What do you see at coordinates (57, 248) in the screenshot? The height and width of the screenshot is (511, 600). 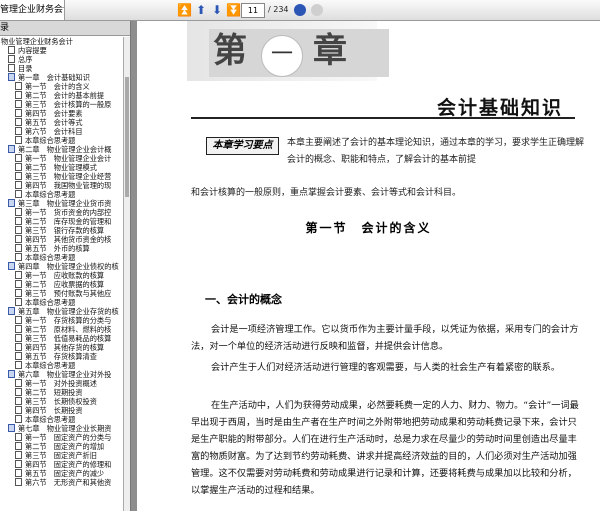 I see `bookmark-label: 第五节 外币的核算` at bounding box center [57, 248].